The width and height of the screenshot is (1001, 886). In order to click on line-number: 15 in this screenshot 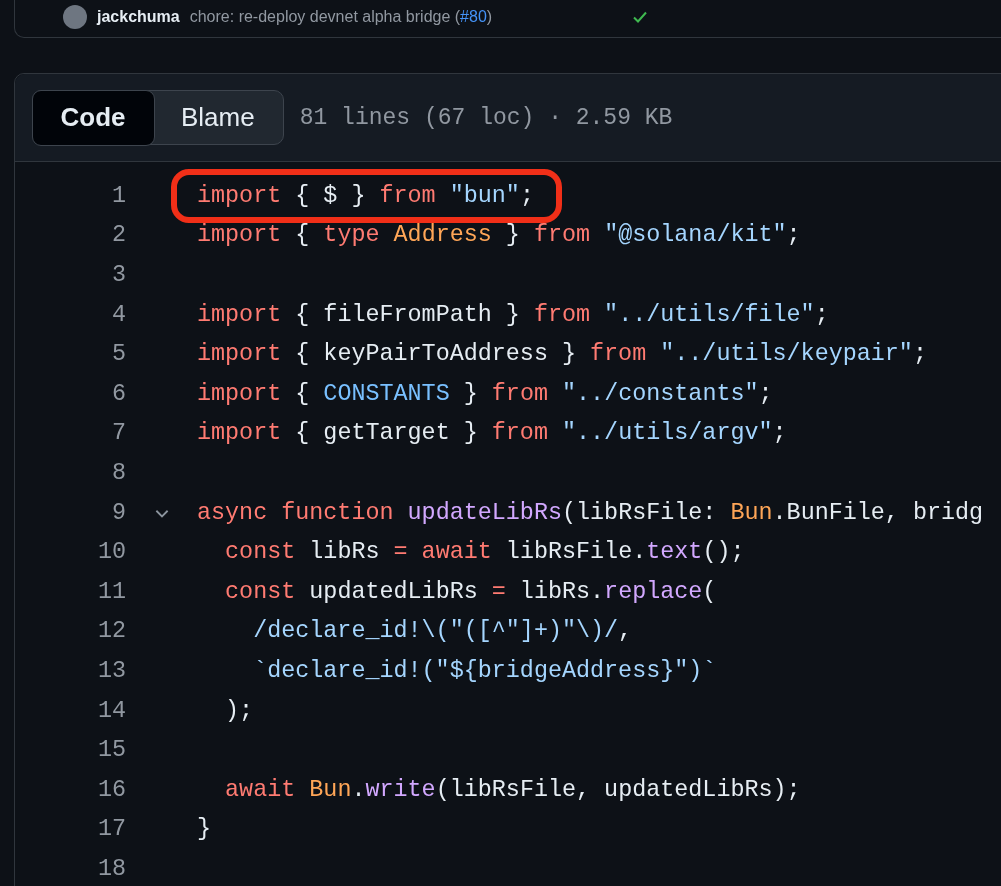, I will do `click(111, 750)`.